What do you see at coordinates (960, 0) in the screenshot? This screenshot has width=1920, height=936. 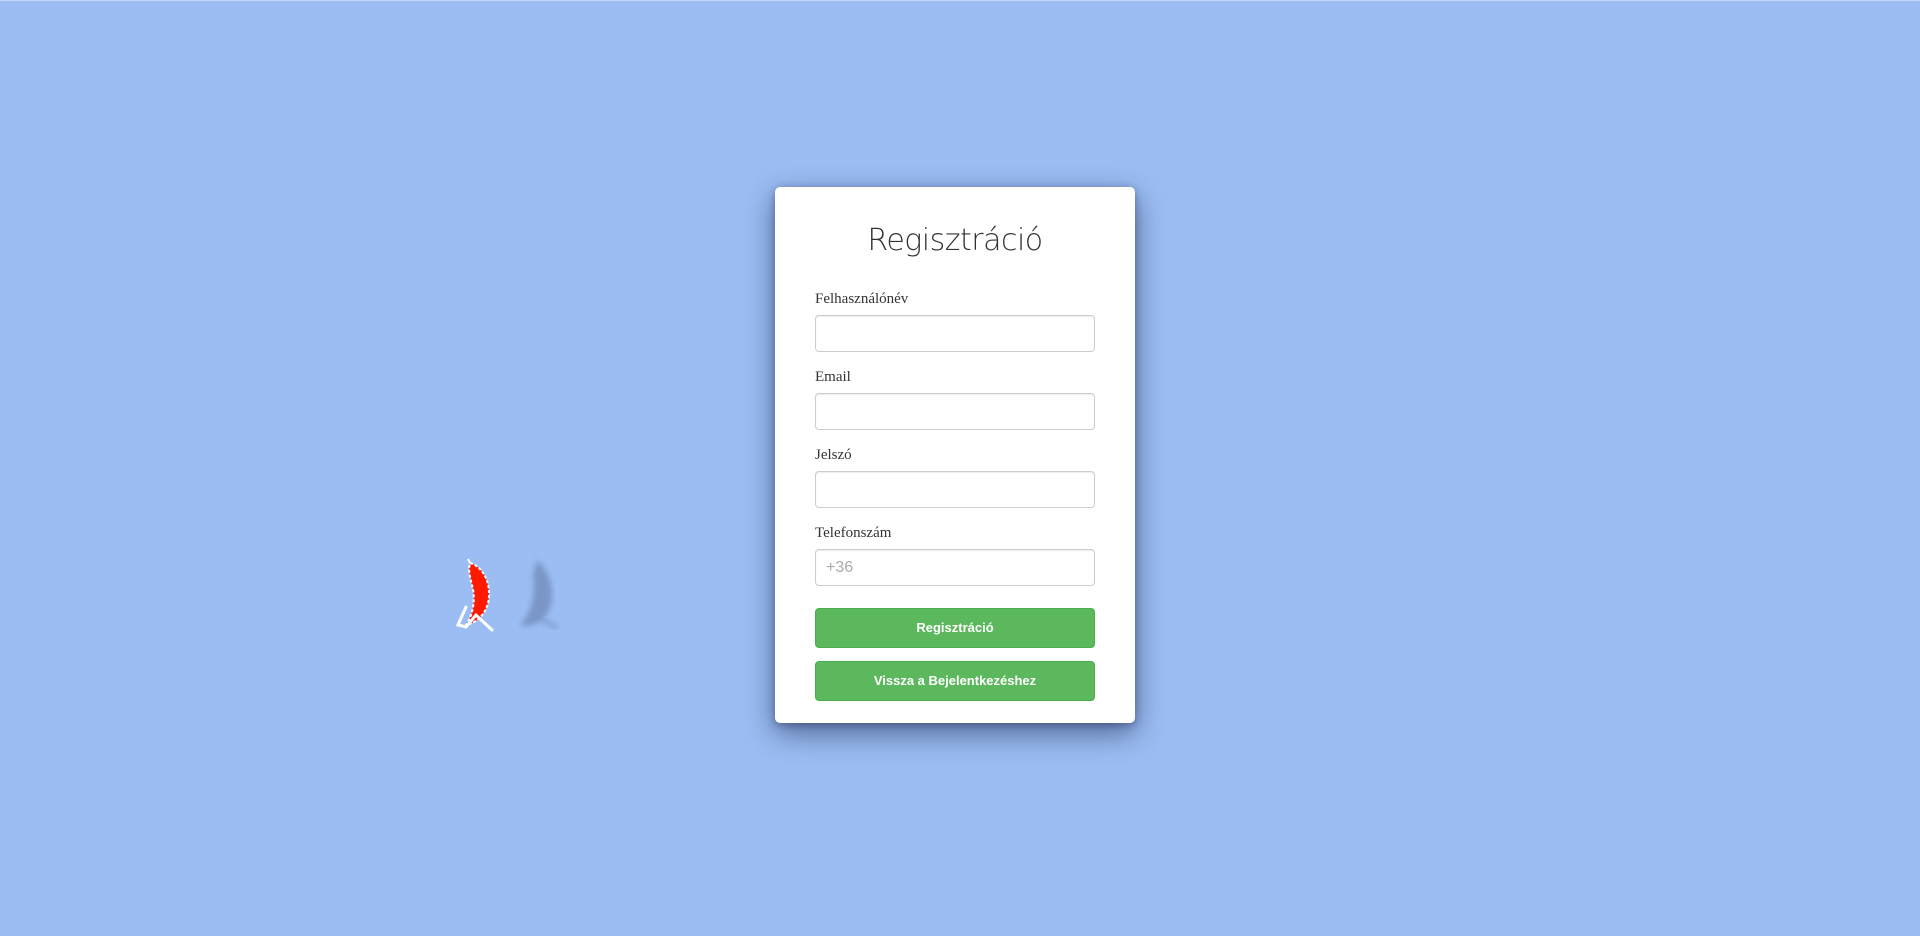 I see `top-border` at bounding box center [960, 0].